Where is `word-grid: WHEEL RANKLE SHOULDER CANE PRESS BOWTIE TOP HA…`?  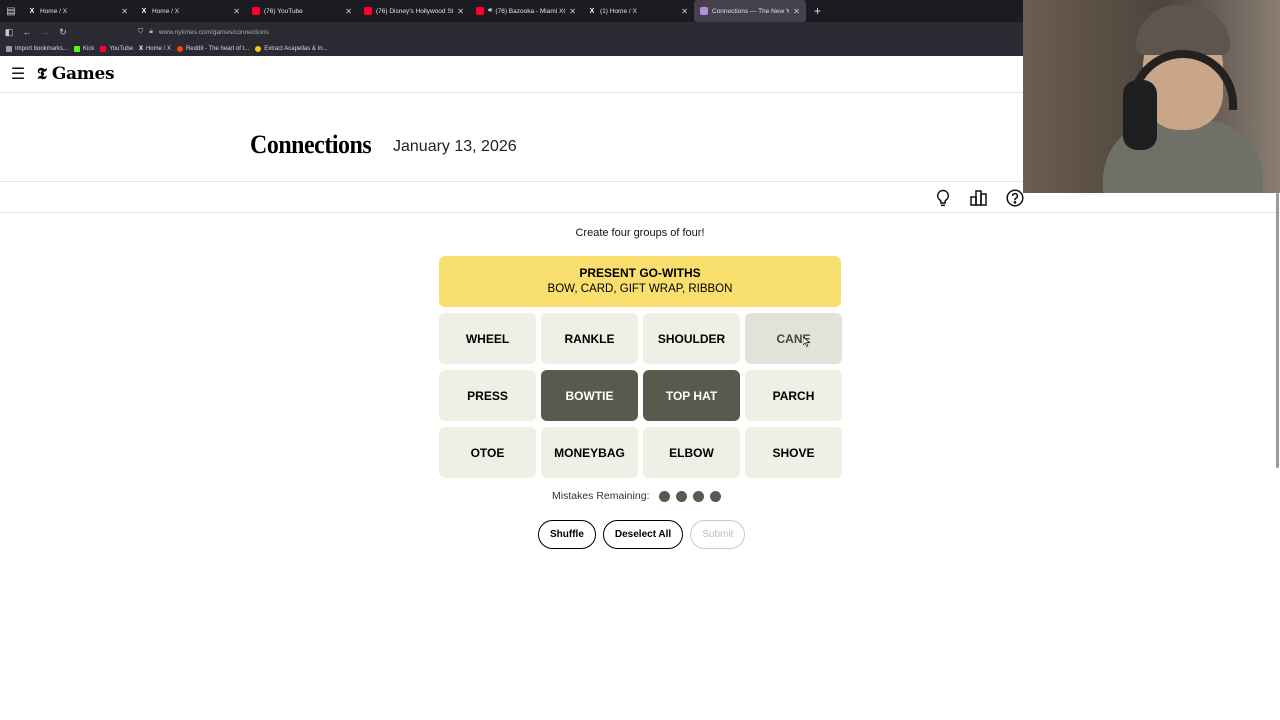
word-grid: WHEEL RANKLE SHOULDER CANE PRESS BOWTIE TOP HA… is located at coordinates (640, 395).